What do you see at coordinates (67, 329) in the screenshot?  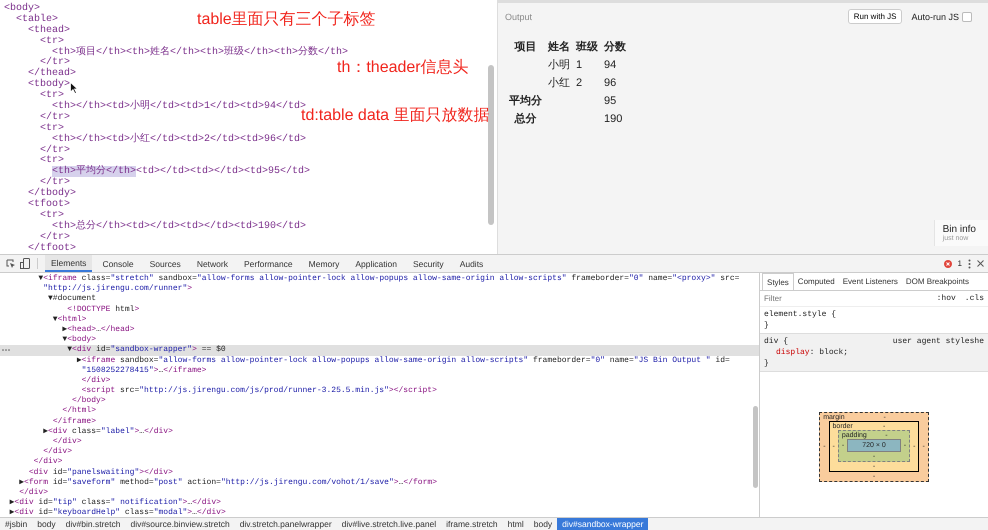 I see `dom-node-line: ▶<head>…</head>` at bounding box center [67, 329].